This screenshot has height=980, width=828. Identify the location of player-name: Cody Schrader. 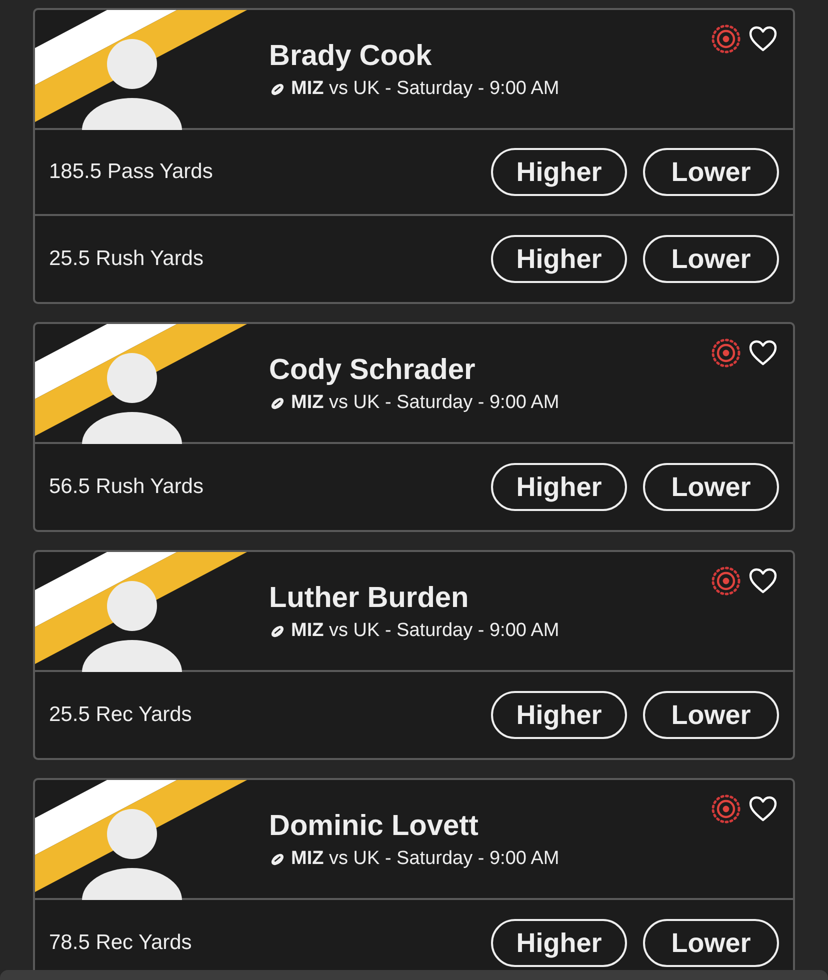
(372, 370).